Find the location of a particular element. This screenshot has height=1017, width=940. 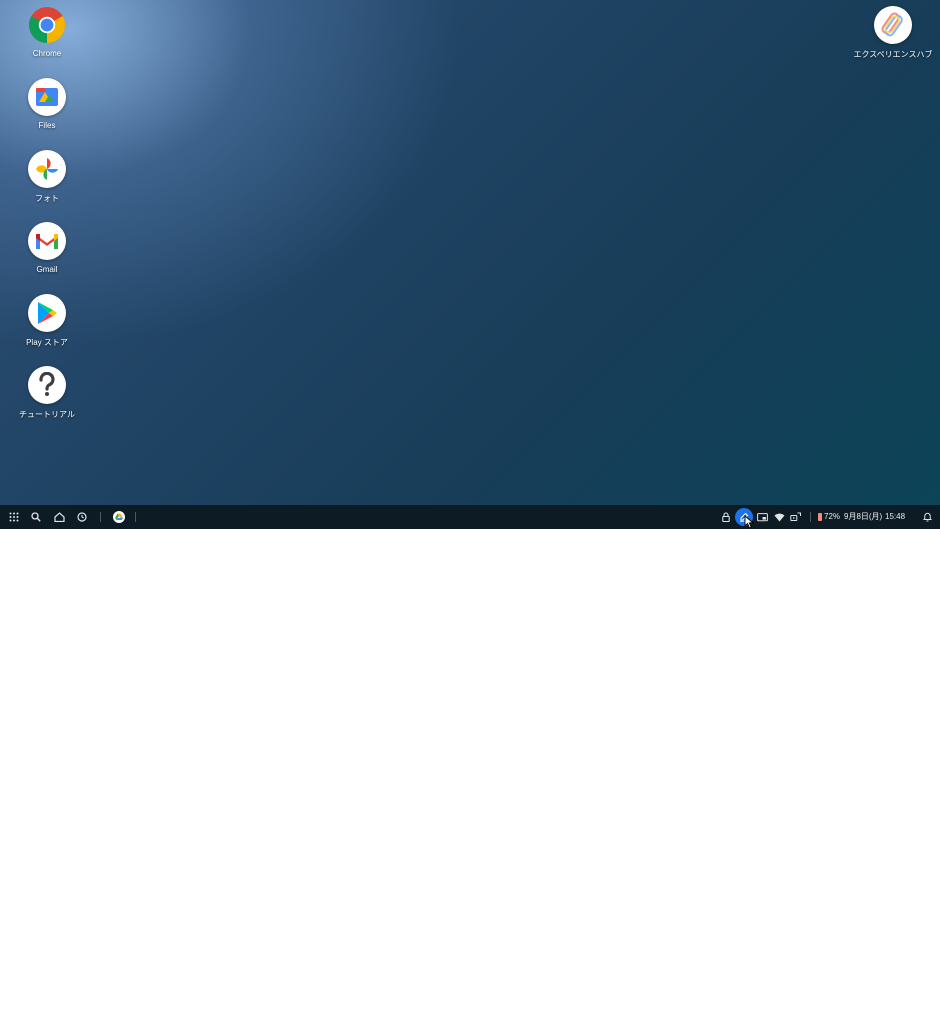

battery-icon is located at coordinates (820, 517).